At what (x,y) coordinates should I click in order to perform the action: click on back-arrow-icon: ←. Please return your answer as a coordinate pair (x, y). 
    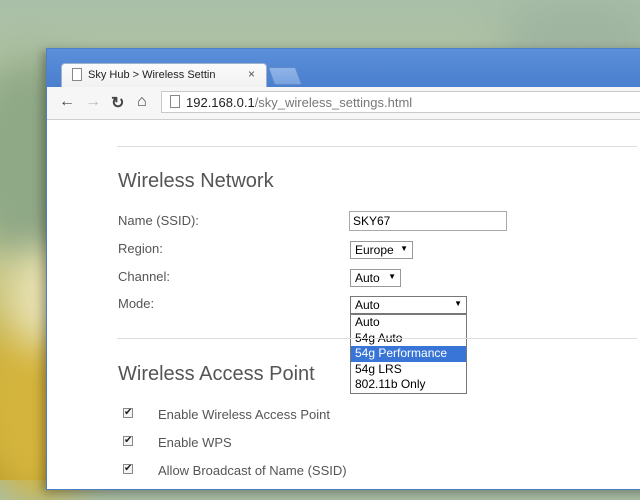
    Looking at the image, I should click on (67, 102).